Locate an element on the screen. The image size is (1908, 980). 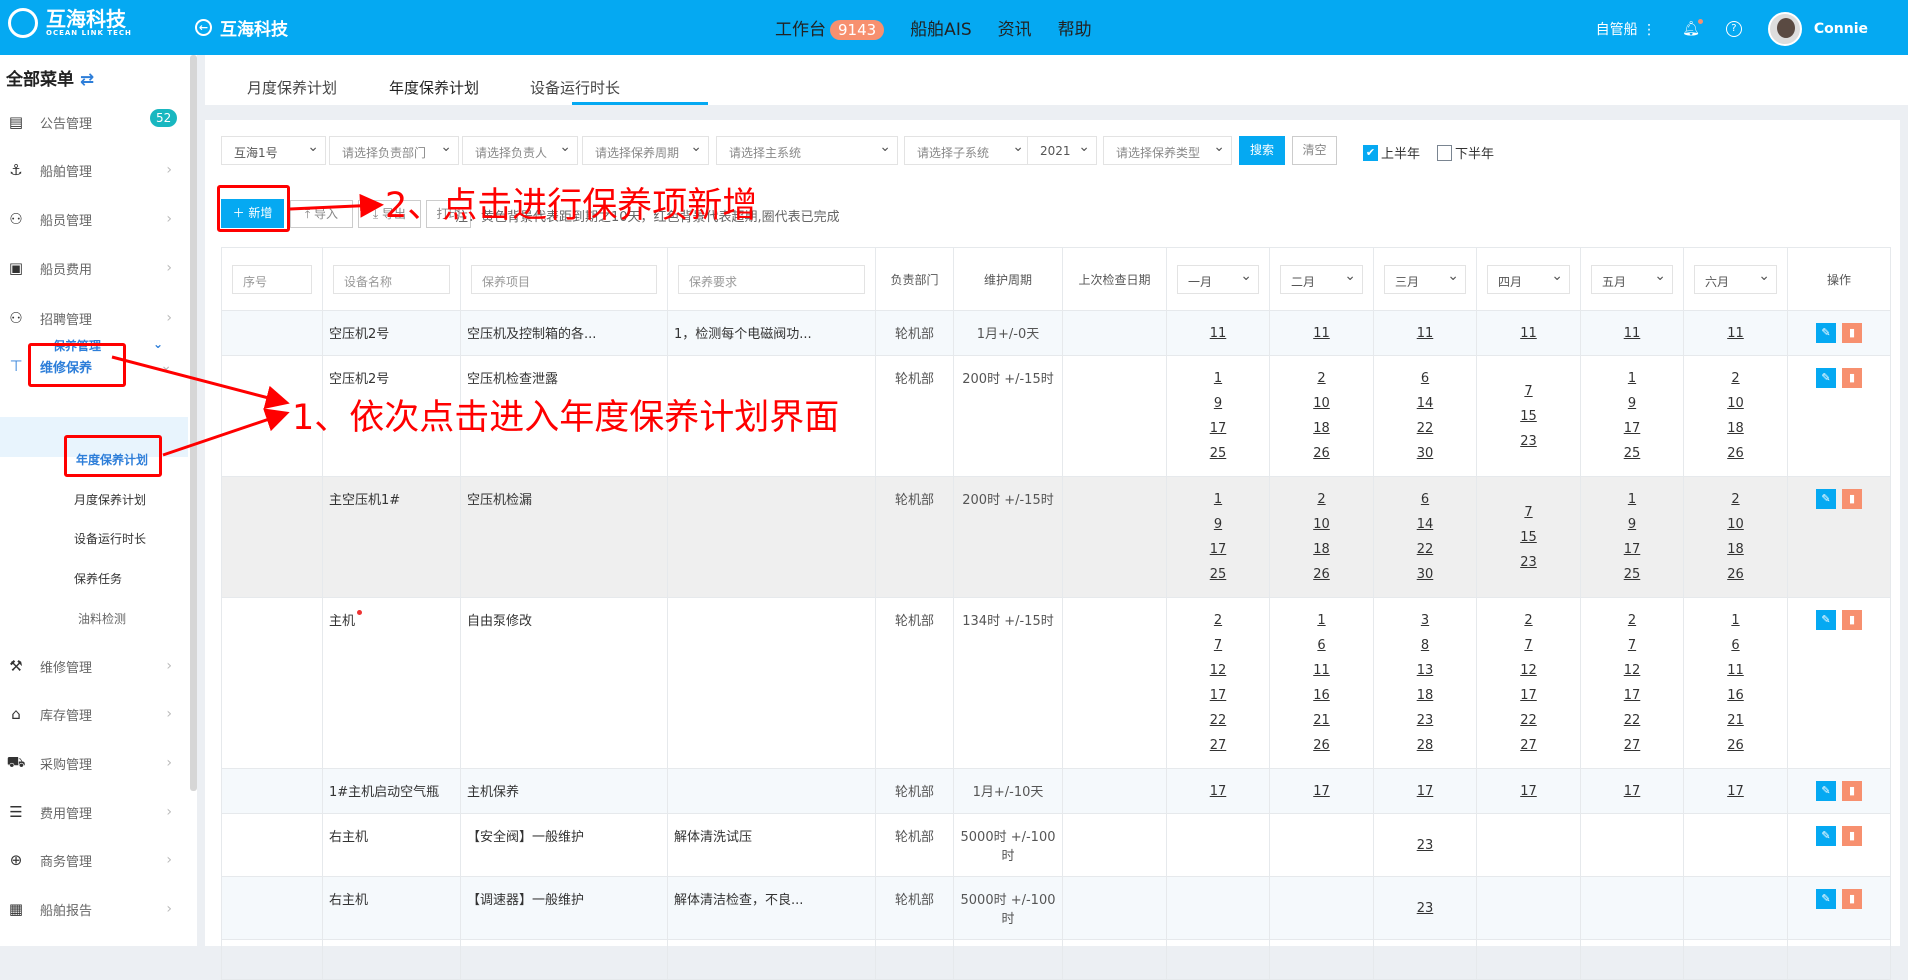
plan-day-link: 27 is located at coordinates (1528, 745).